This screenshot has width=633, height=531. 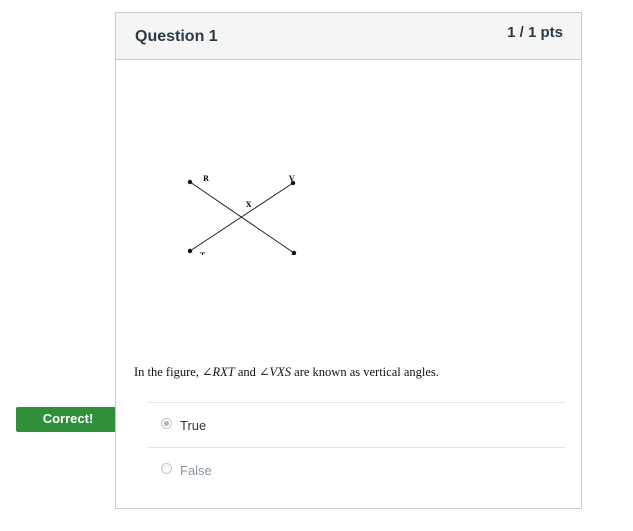 What do you see at coordinates (365, 372) in the screenshot?
I see `question-text-after: are known as vertical angles.` at bounding box center [365, 372].